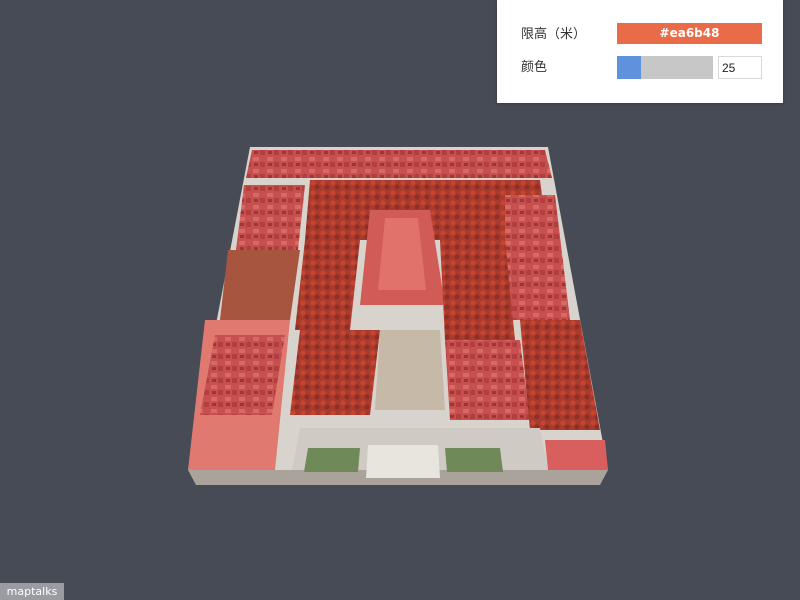  What do you see at coordinates (629, 67) in the screenshot?
I see `color-slider-fill` at bounding box center [629, 67].